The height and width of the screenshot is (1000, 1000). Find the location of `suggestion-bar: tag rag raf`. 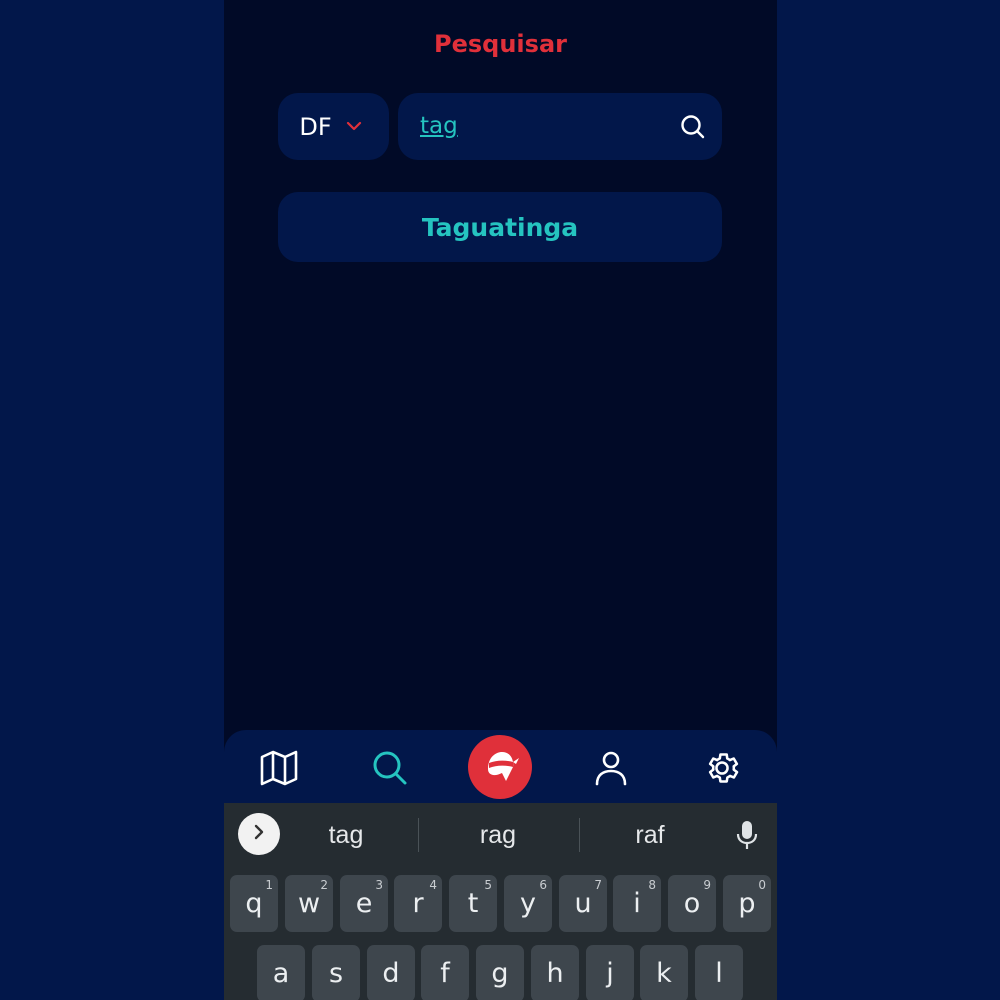

suggestion-bar: tag rag raf is located at coordinates (500, 835).